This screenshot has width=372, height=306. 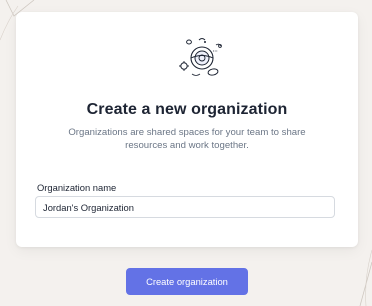 I want to click on page-title: Create a new organization, so click(x=187, y=109).